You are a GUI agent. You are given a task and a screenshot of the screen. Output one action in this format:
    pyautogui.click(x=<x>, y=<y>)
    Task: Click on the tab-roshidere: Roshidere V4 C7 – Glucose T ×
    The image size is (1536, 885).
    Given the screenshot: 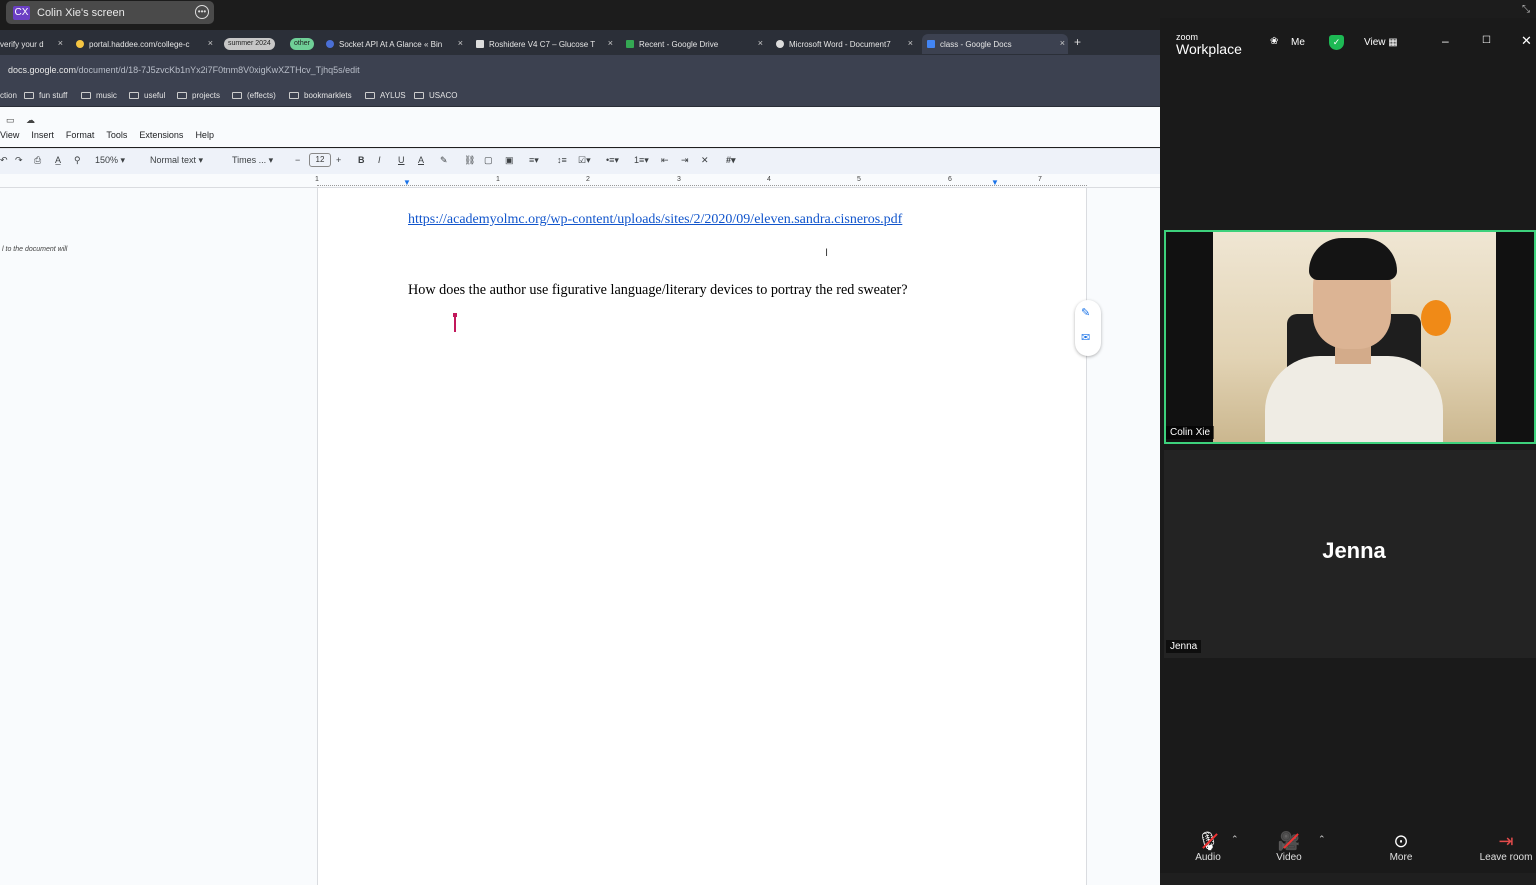 What is the action you would take?
    pyautogui.click(x=546, y=44)
    